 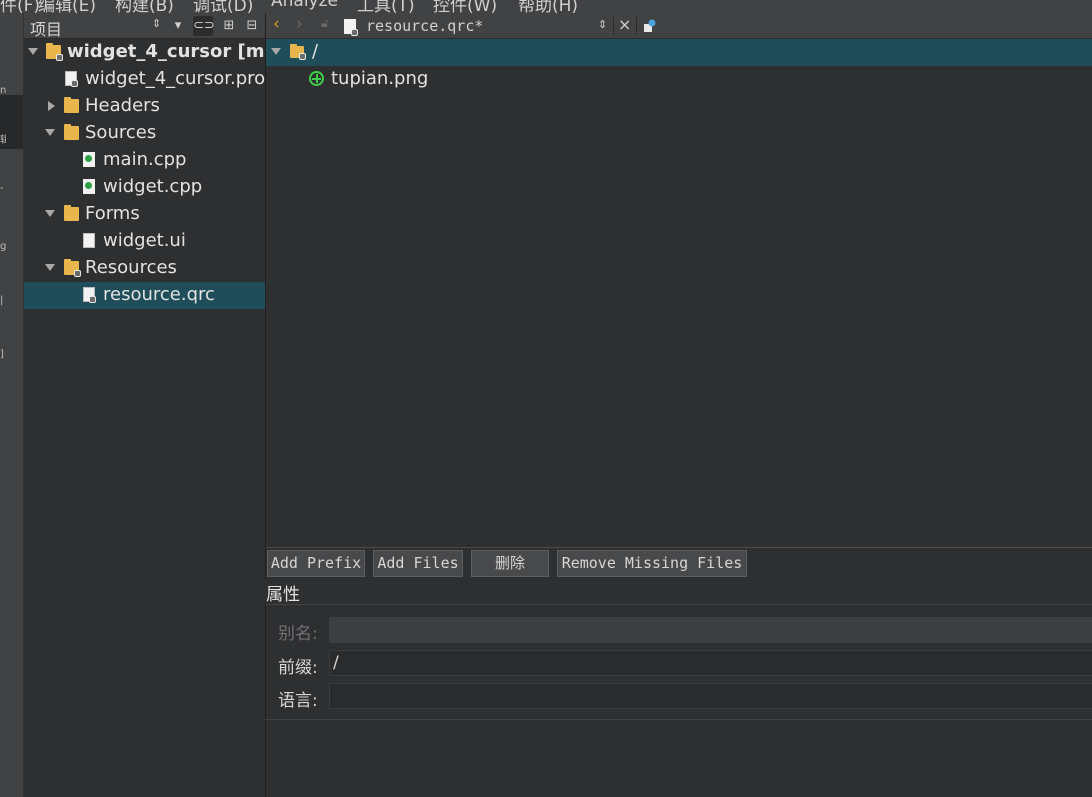 What do you see at coordinates (12, 405) in the screenshot?
I see `mode-sidebar: n 辑 - g | ]` at bounding box center [12, 405].